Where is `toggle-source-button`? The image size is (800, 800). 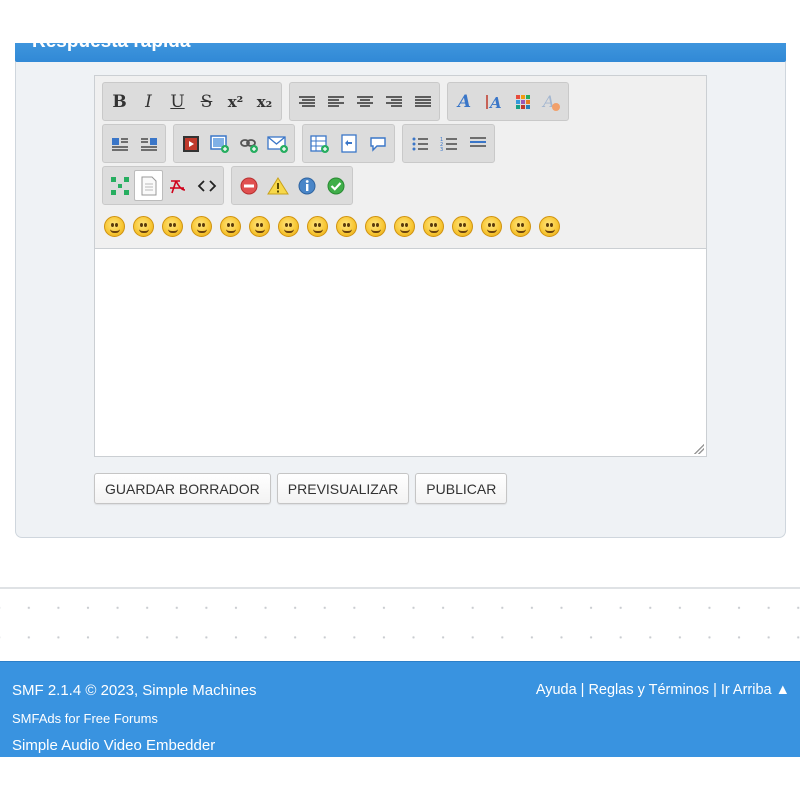 toggle-source-button is located at coordinates (206, 185).